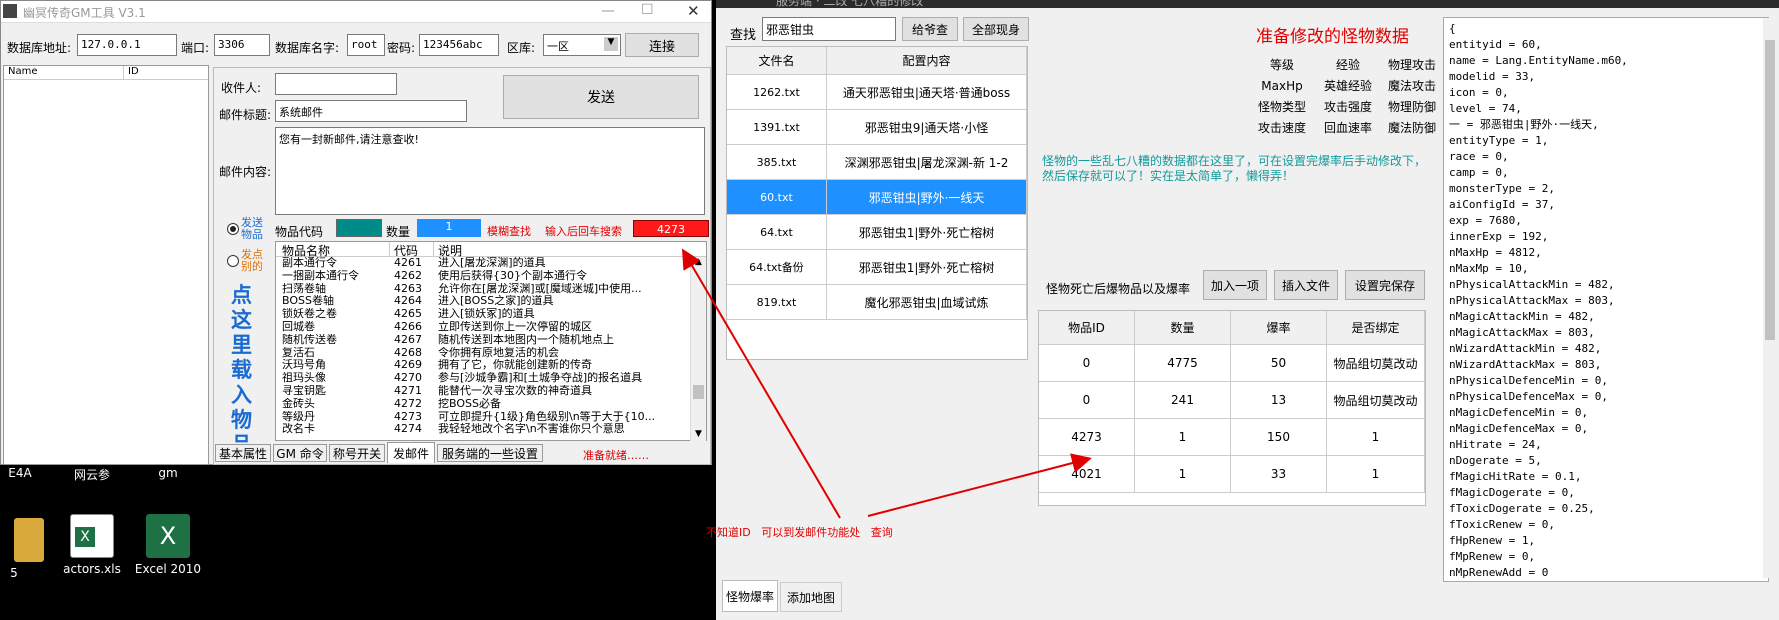 This screenshot has height=620, width=1779. What do you see at coordinates (979, 485) in the screenshot?
I see `arrow-to-drop-row` at bounding box center [979, 485].